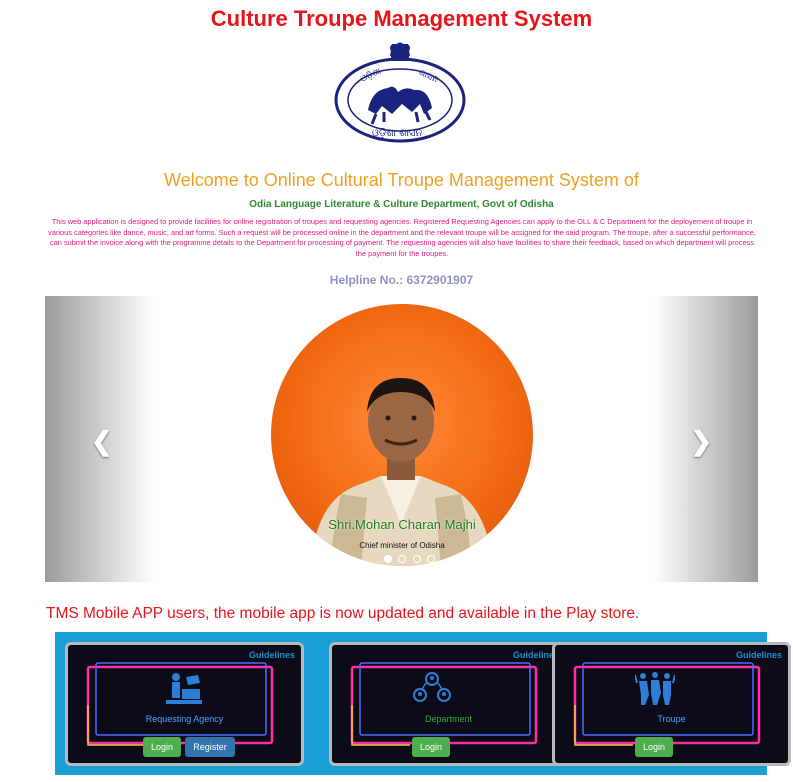  Describe the element at coordinates (402, 545) in the screenshot. I see `slide-caption-role: Chief minister of Odisha` at that location.